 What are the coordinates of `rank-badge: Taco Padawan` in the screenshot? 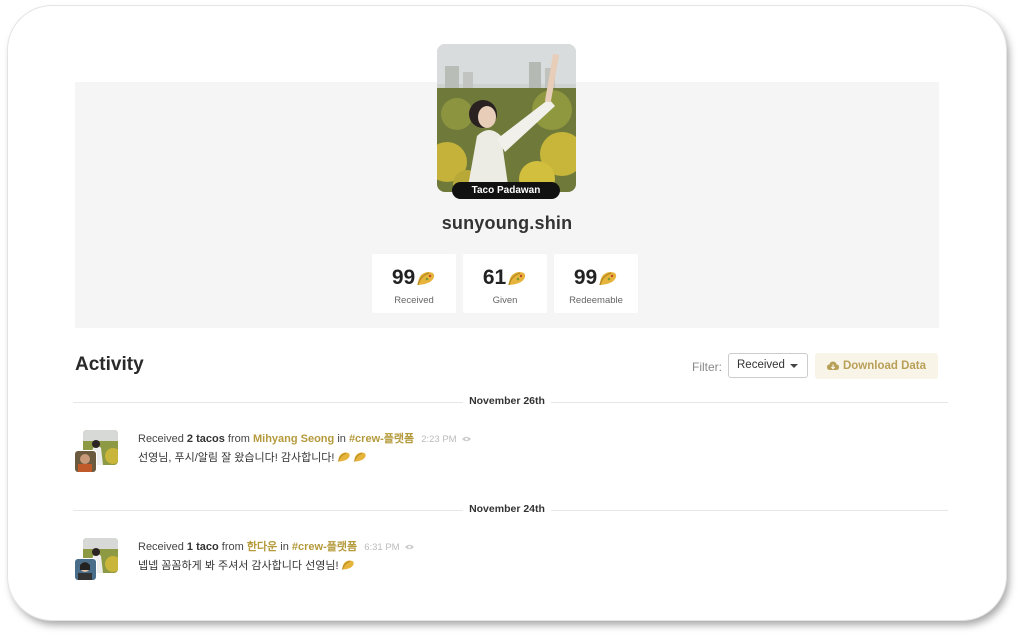 It's located at (506, 190).